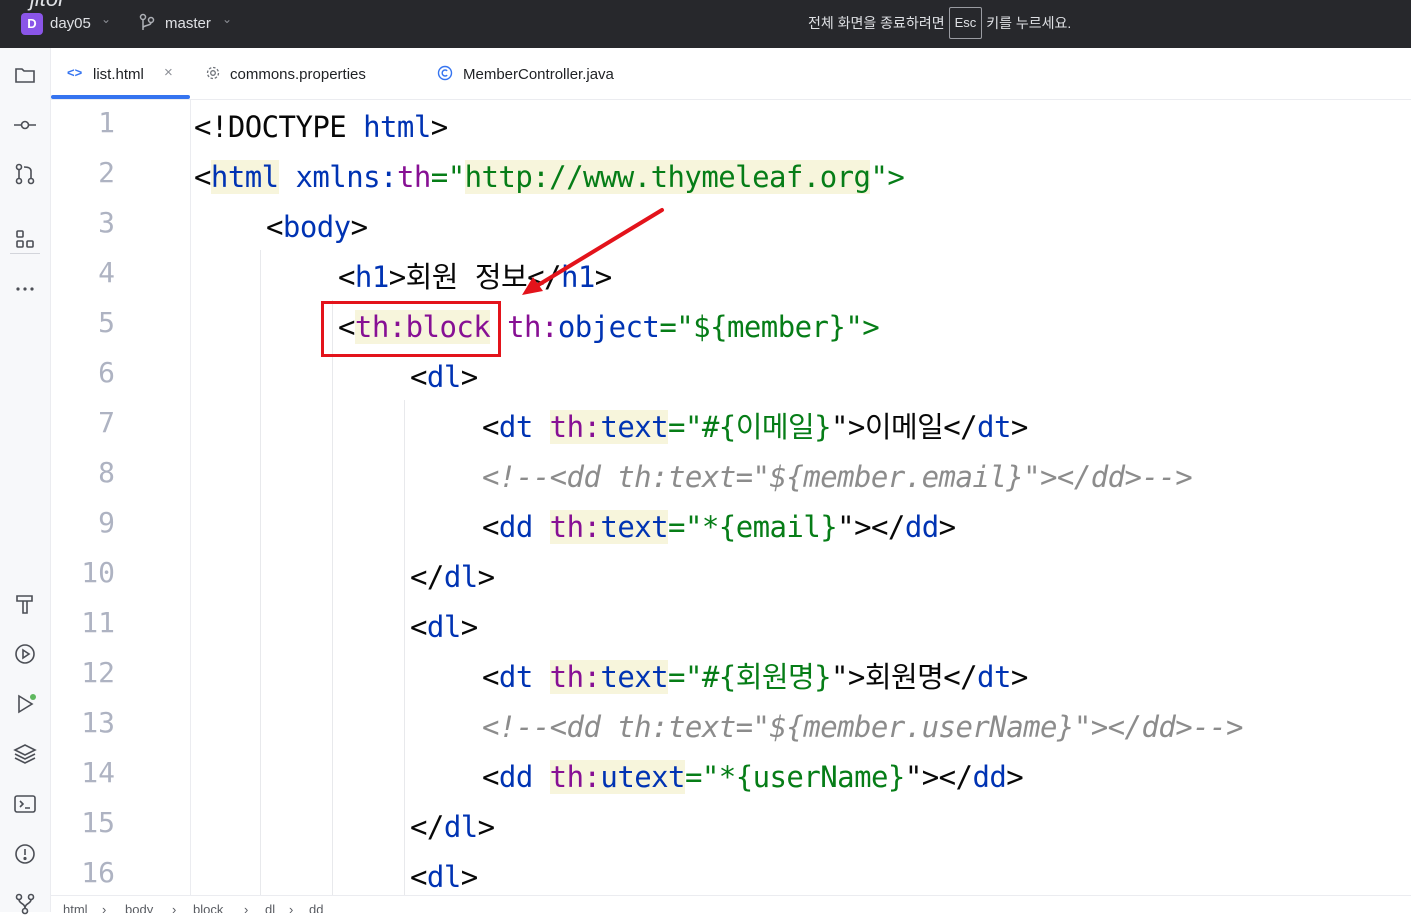  Describe the element at coordinates (208, 907) in the screenshot. I see `breadcrumb-item: block` at that location.